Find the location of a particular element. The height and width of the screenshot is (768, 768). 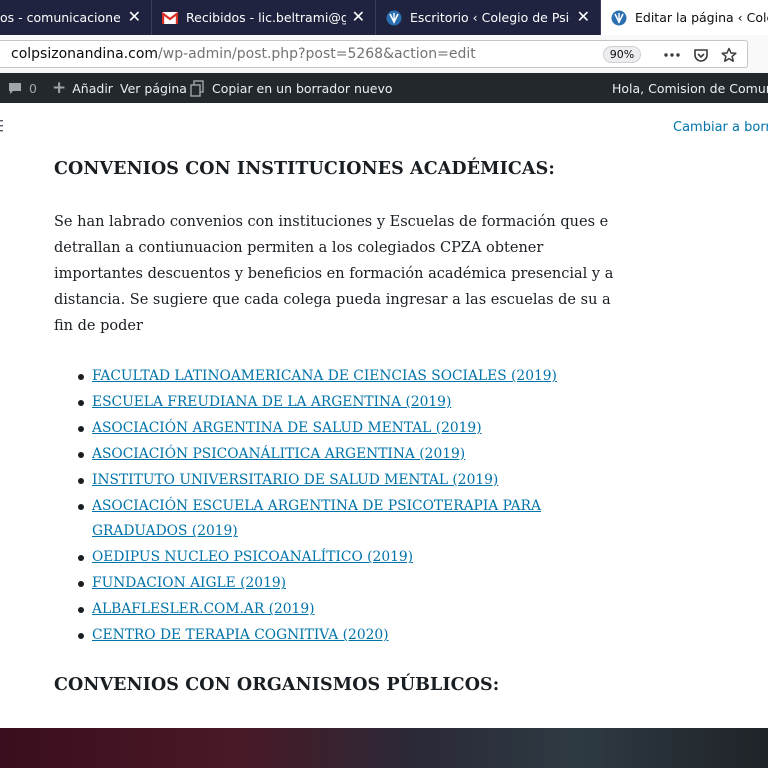

institution-link: OEDIPUS NUCLEO PSICOANALÍTICO (2019) is located at coordinates (252, 557).